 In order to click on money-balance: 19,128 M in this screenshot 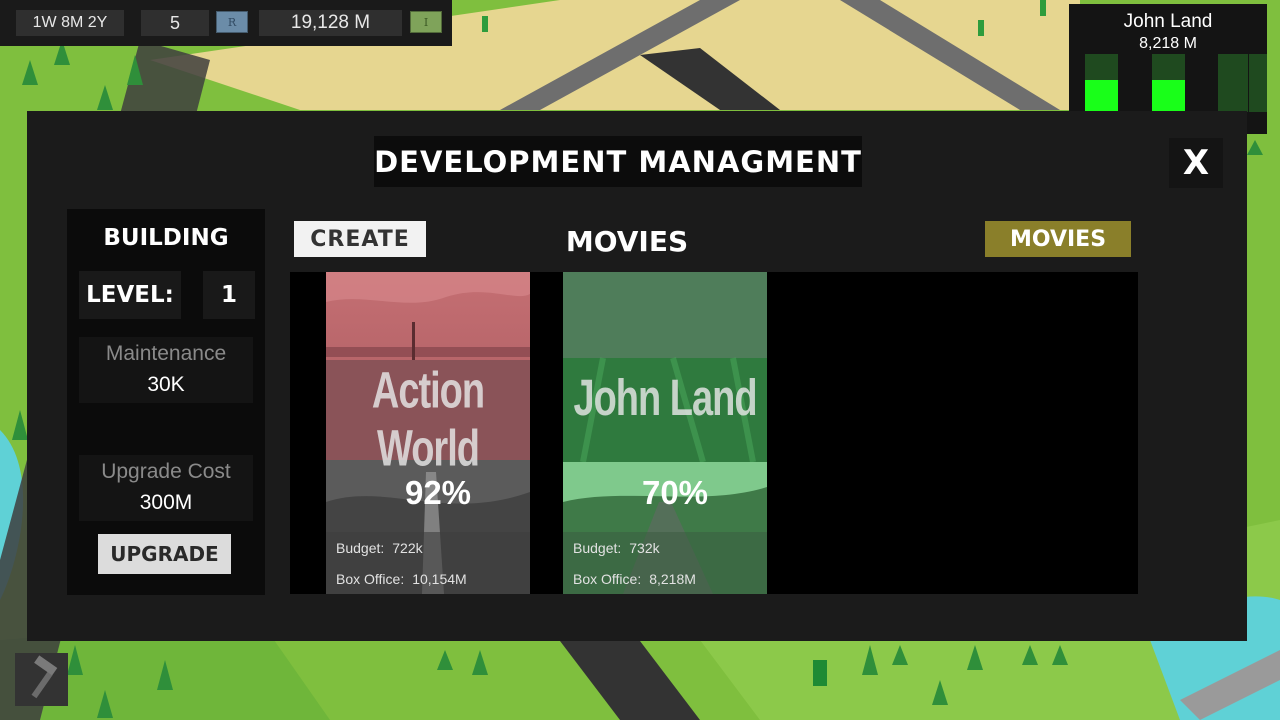, I will do `click(330, 23)`.